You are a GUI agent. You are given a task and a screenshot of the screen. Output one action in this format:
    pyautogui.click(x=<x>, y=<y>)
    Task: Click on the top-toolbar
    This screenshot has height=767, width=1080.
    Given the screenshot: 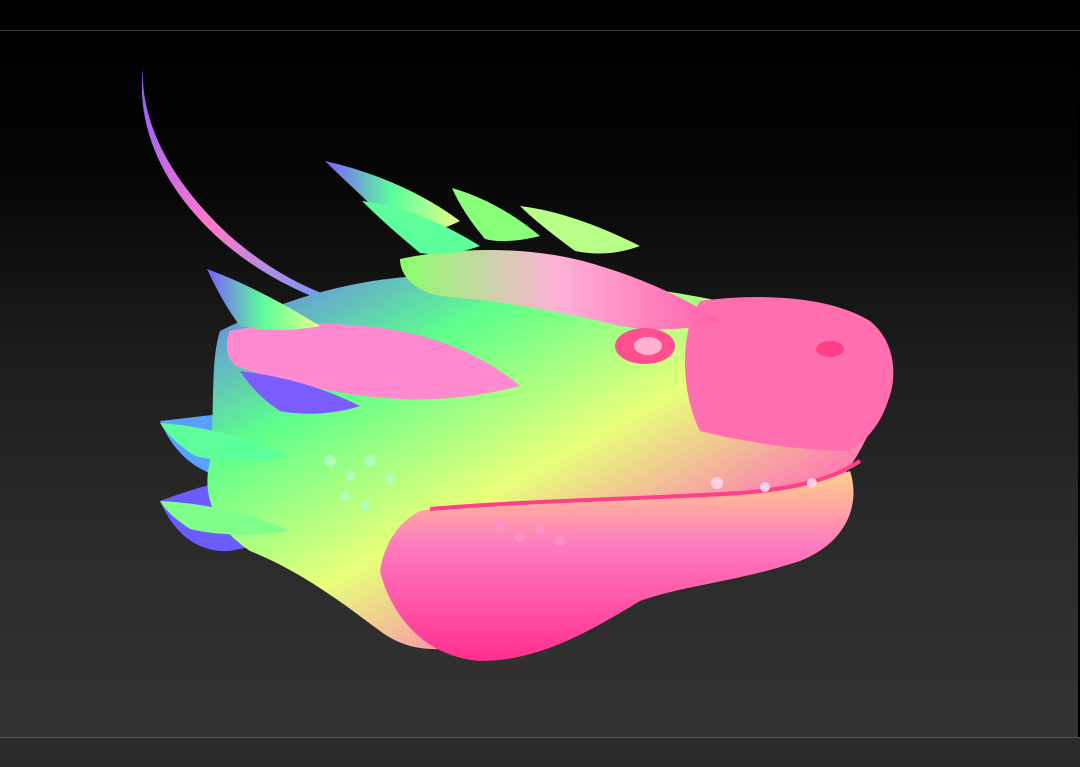 What is the action you would take?
    pyautogui.click(x=540, y=15)
    